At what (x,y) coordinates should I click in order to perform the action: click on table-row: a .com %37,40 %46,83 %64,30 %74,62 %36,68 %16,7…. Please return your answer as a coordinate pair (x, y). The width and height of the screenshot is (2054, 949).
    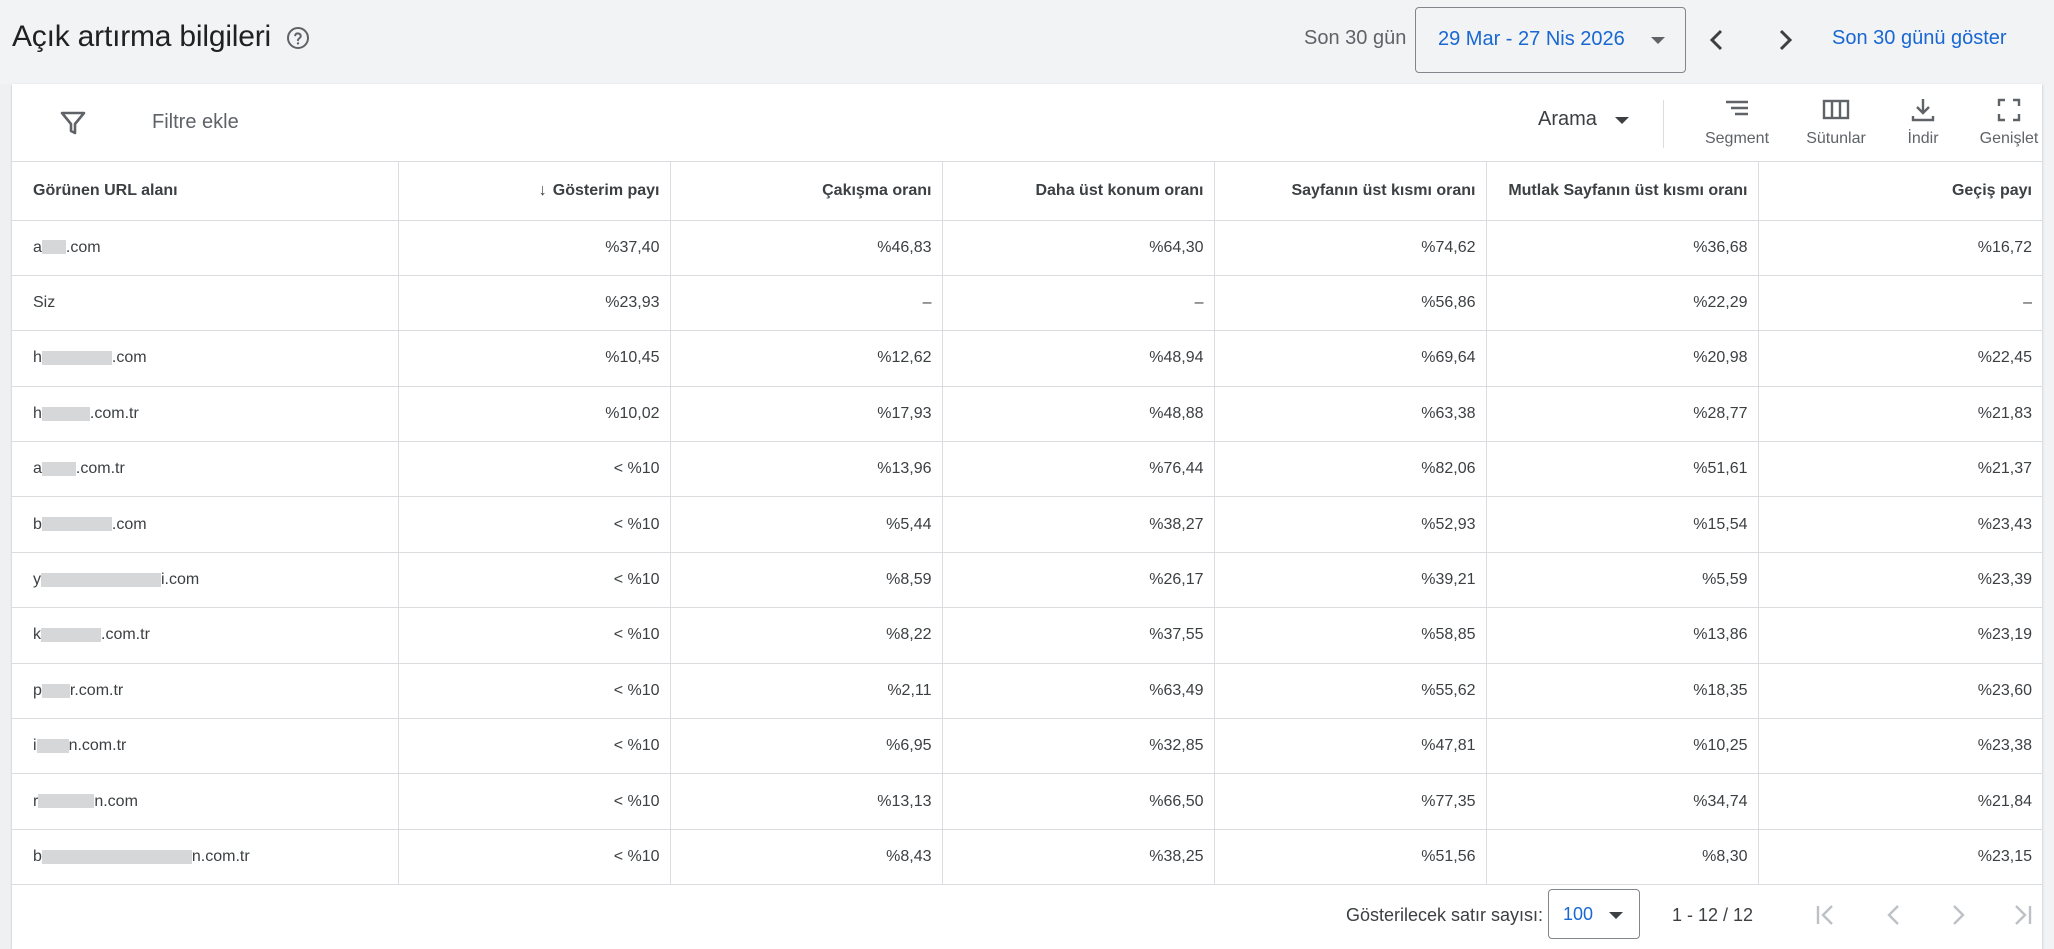
    Looking at the image, I should click on (1027, 248).